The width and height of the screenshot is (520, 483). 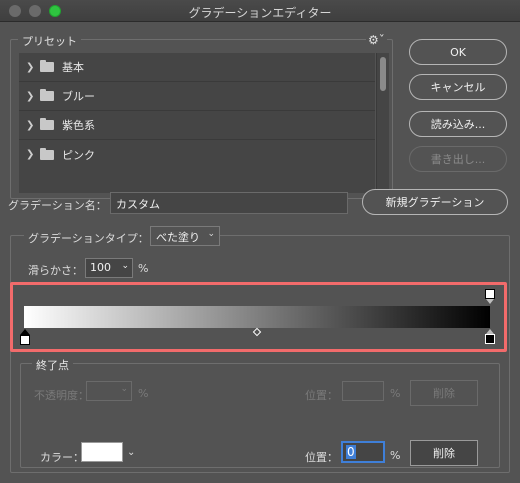 What do you see at coordinates (490, 339) in the screenshot?
I see `color-stop-right` at bounding box center [490, 339].